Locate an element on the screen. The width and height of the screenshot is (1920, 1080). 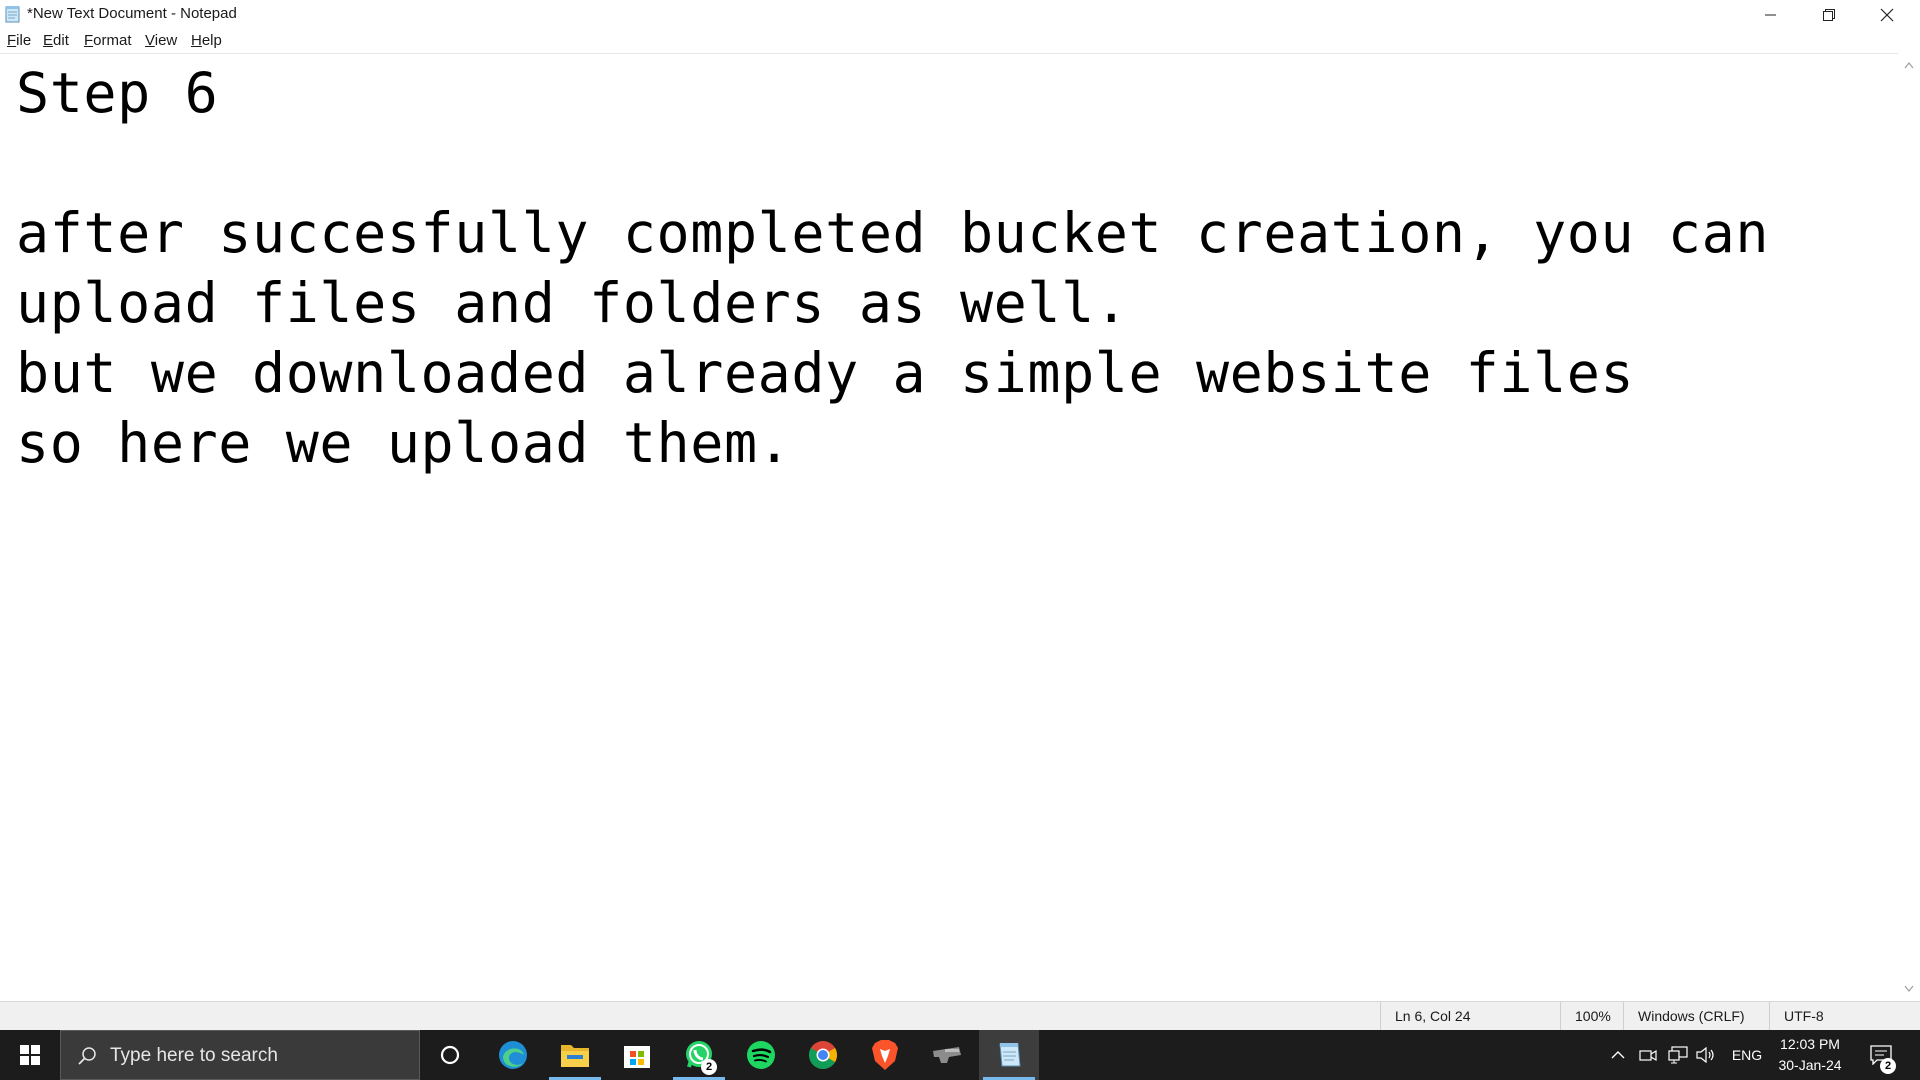
language-indicator: ENG is located at coordinates (1747, 1055).